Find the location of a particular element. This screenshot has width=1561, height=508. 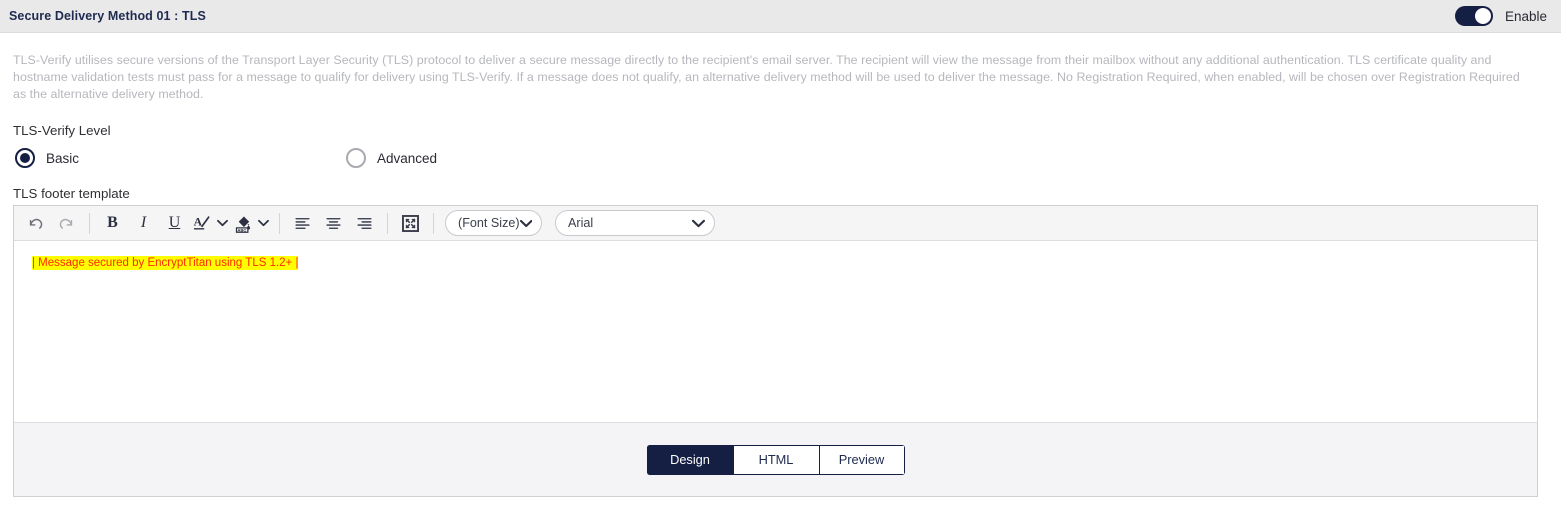

tls-level-label: TLS-Verify Level is located at coordinates (62, 130).